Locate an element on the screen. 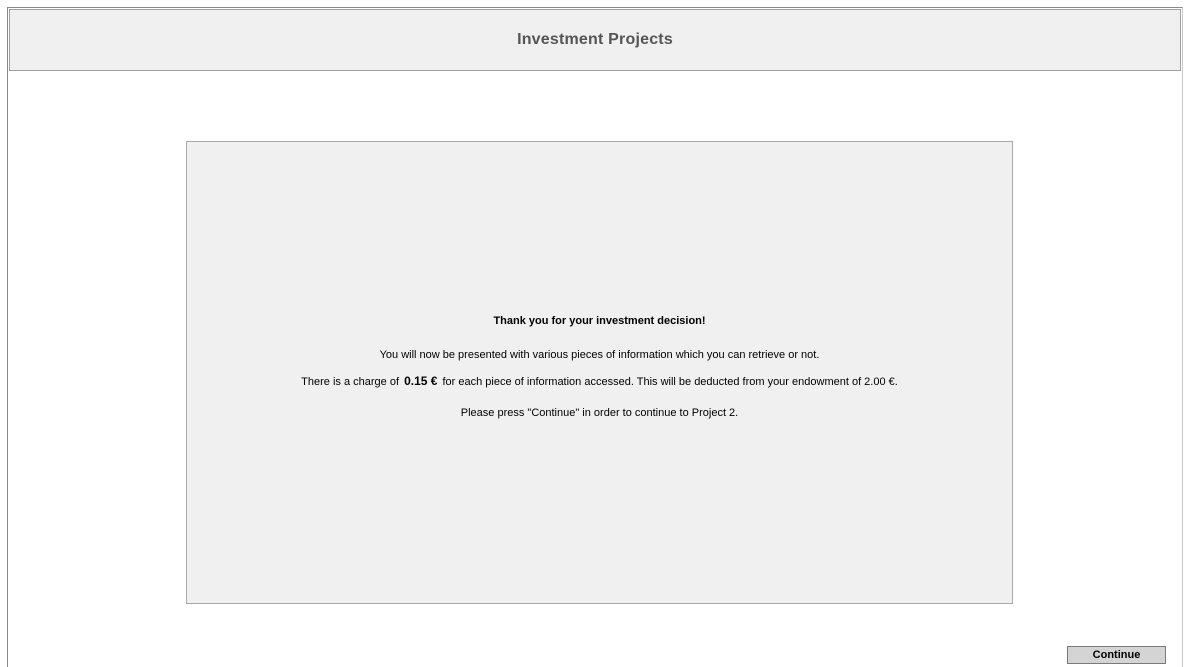 This screenshot has height=667, width=1185. page-title: Investment Projects is located at coordinates (595, 39).